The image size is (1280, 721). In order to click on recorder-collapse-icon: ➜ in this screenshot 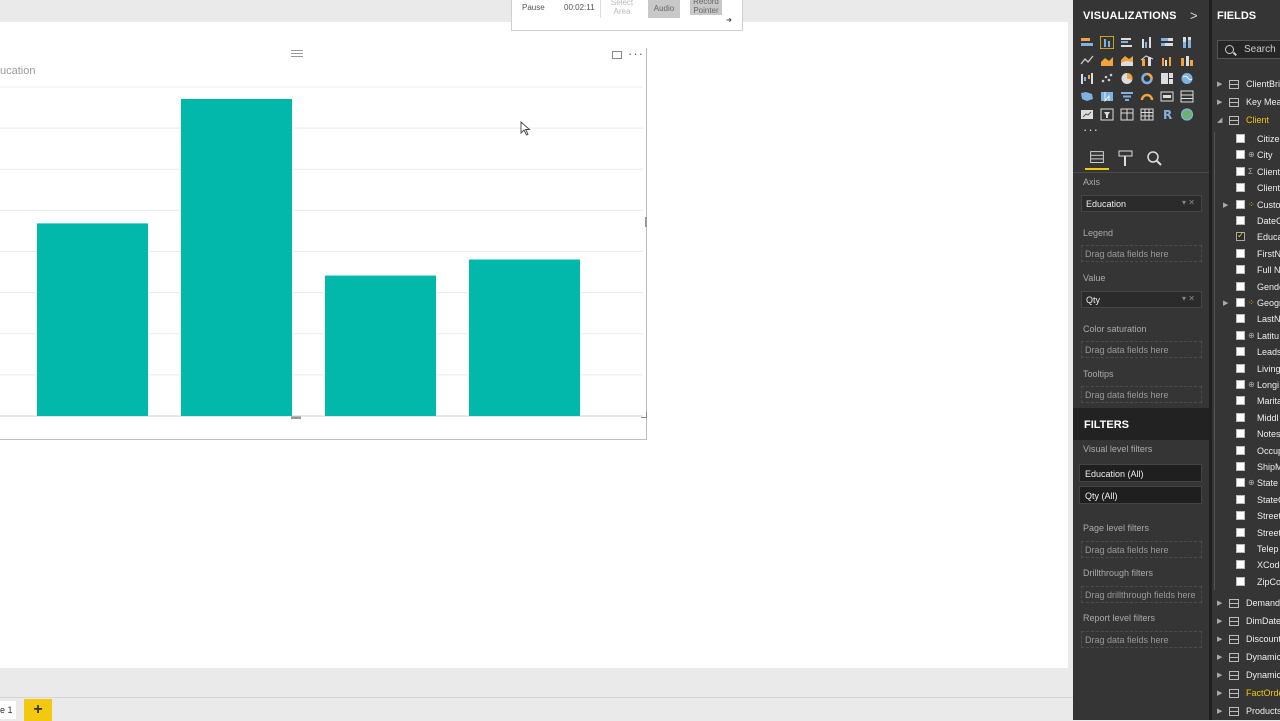, I will do `click(729, 20)`.